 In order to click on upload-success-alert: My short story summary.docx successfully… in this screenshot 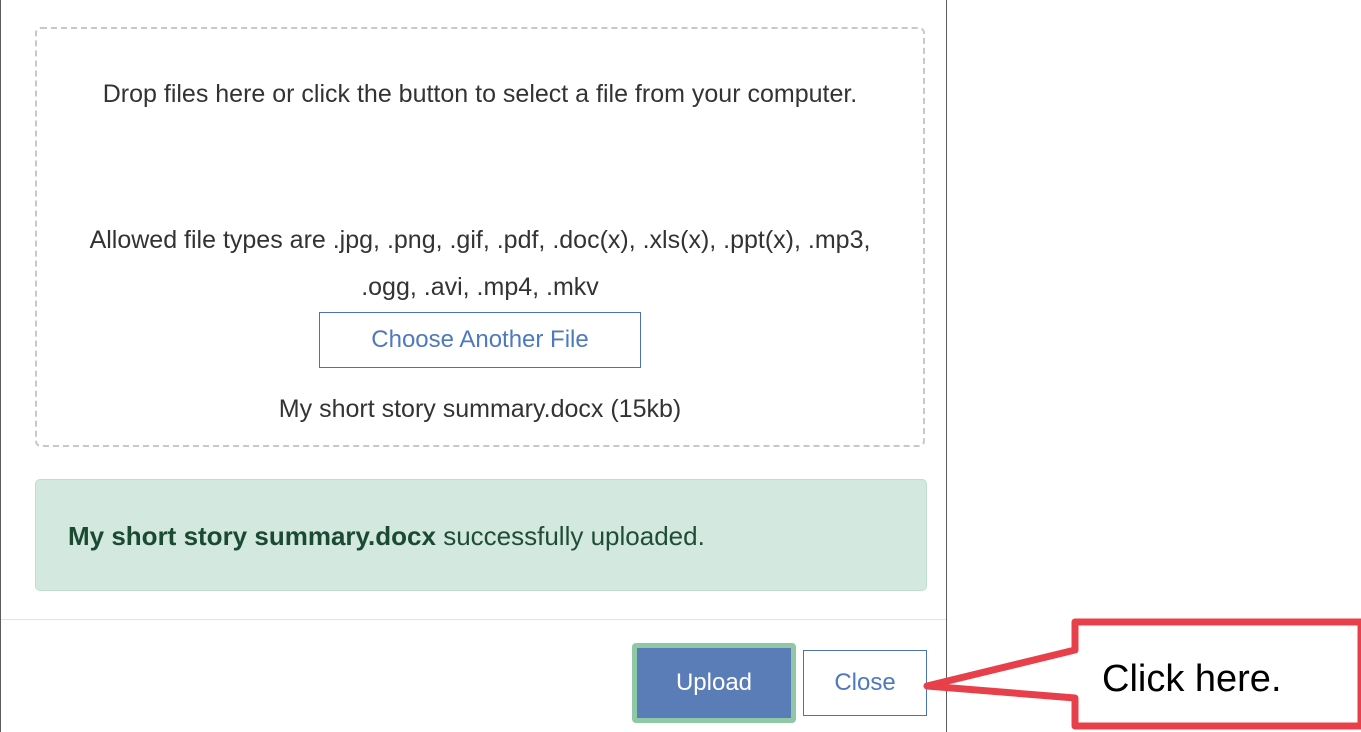, I will do `click(481, 535)`.